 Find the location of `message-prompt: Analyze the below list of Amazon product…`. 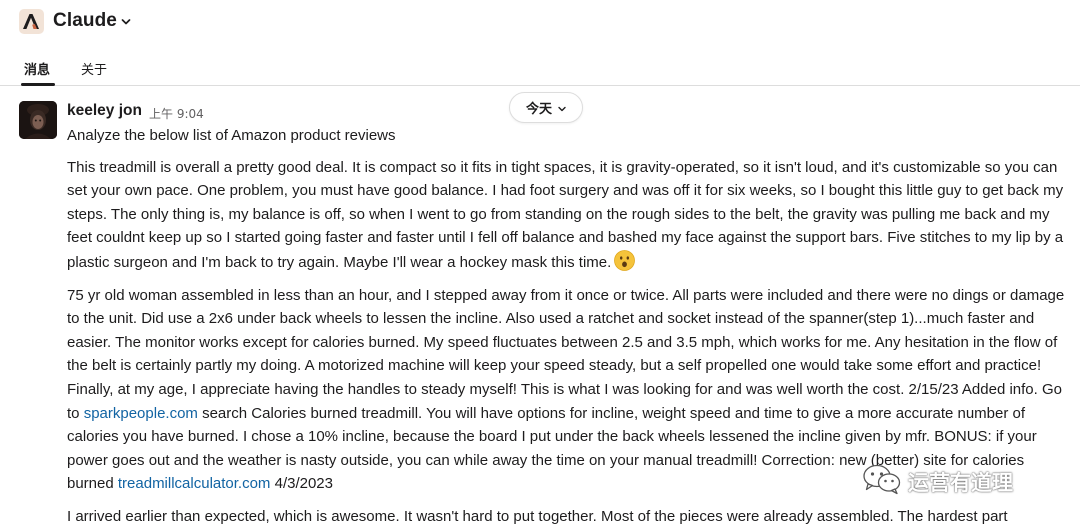

message-prompt: Analyze the below list of Amazon product… is located at coordinates (231, 135).